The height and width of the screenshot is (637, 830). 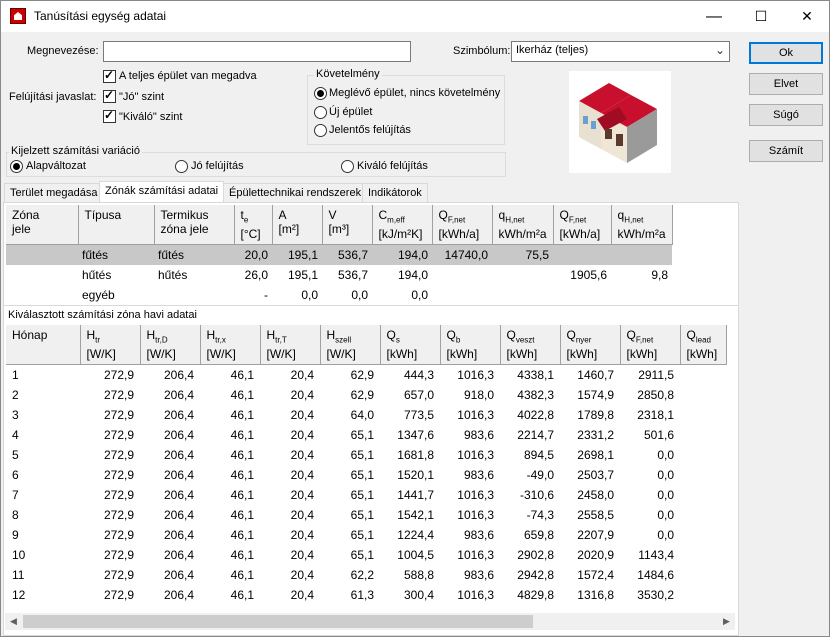 I want to click on zone-row: egyéb - 0,0 0,0 0,0, so click(x=339, y=295).